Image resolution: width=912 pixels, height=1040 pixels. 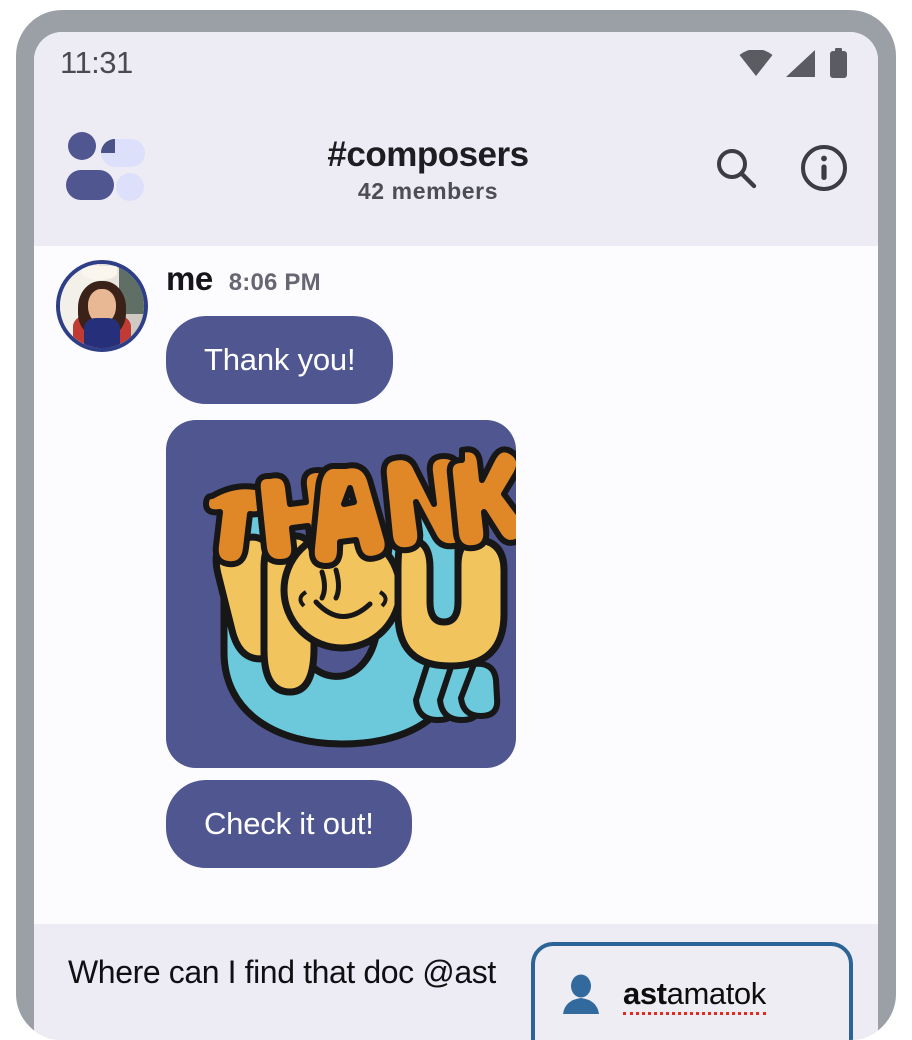 What do you see at coordinates (781, 170) in the screenshot?
I see `header-actions` at bounding box center [781, 170].